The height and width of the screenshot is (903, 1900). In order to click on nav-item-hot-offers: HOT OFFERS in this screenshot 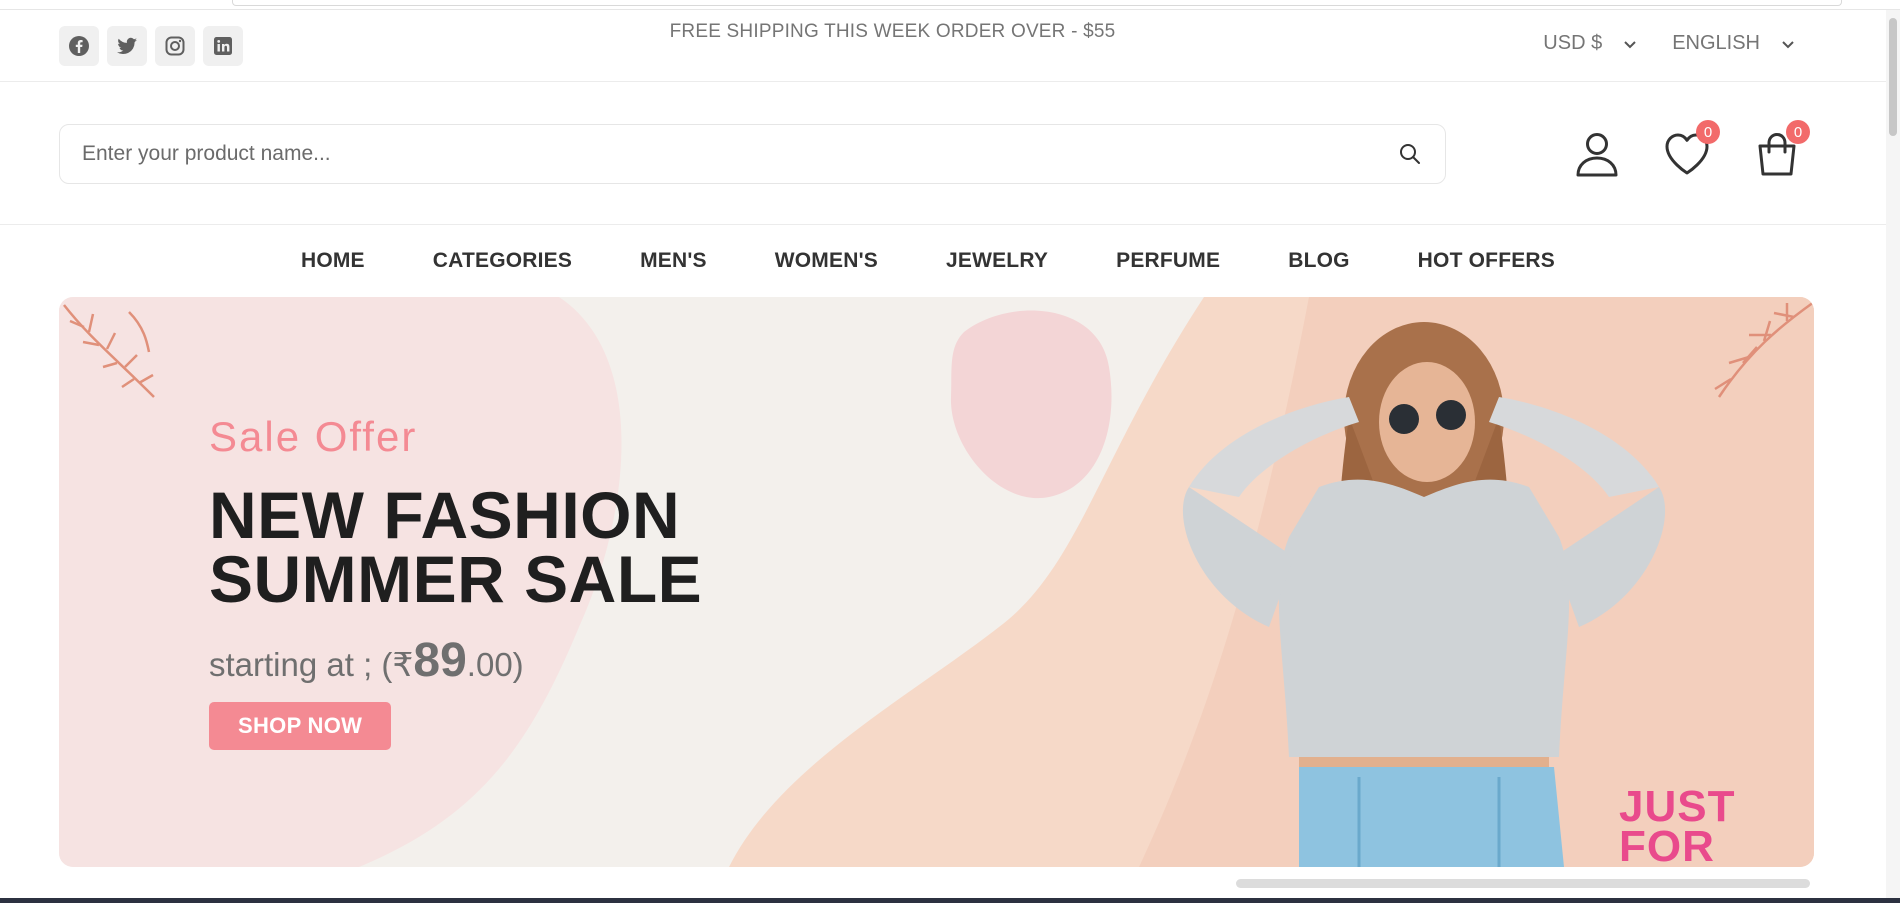, I will do `click(1486, 267)`.